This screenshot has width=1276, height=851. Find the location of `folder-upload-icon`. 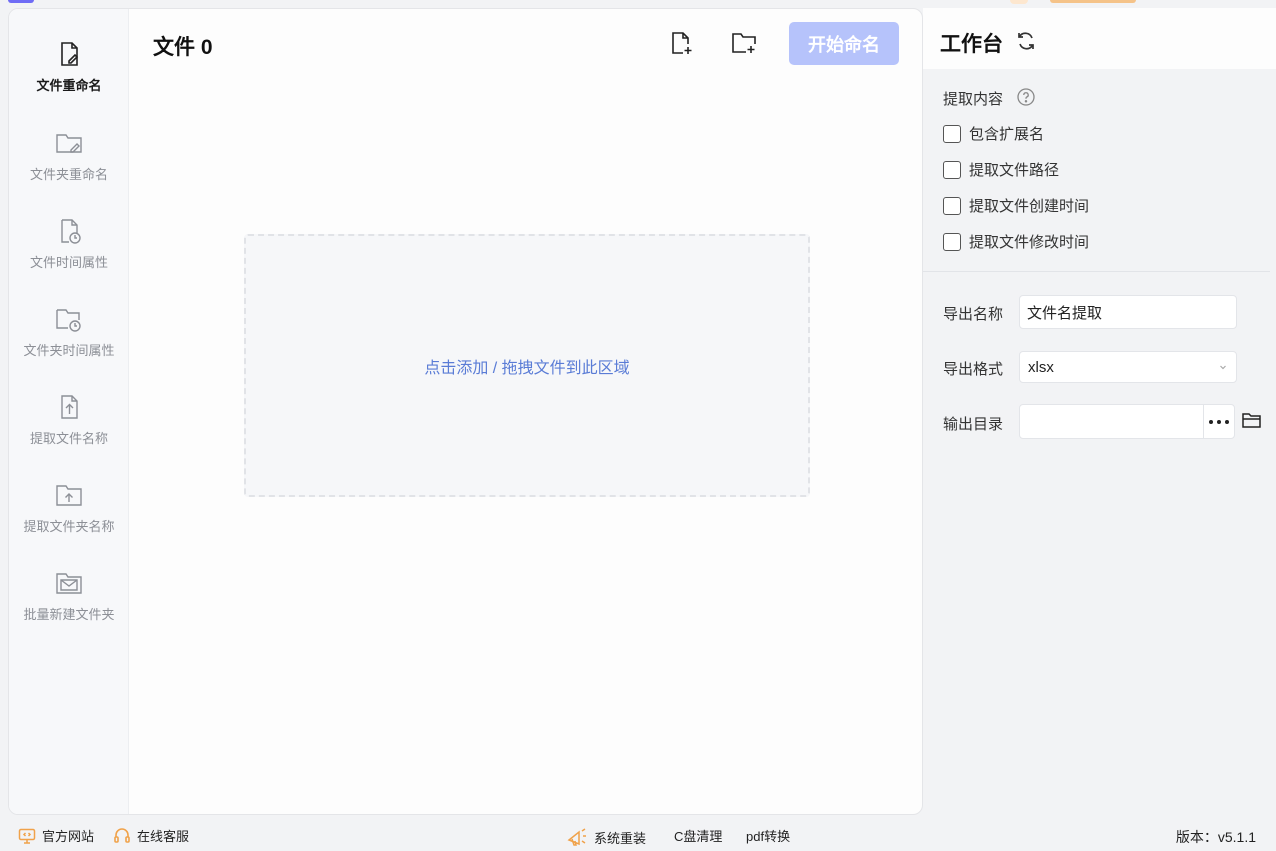

folder-upload-icon is located at coordinates (69, 495).